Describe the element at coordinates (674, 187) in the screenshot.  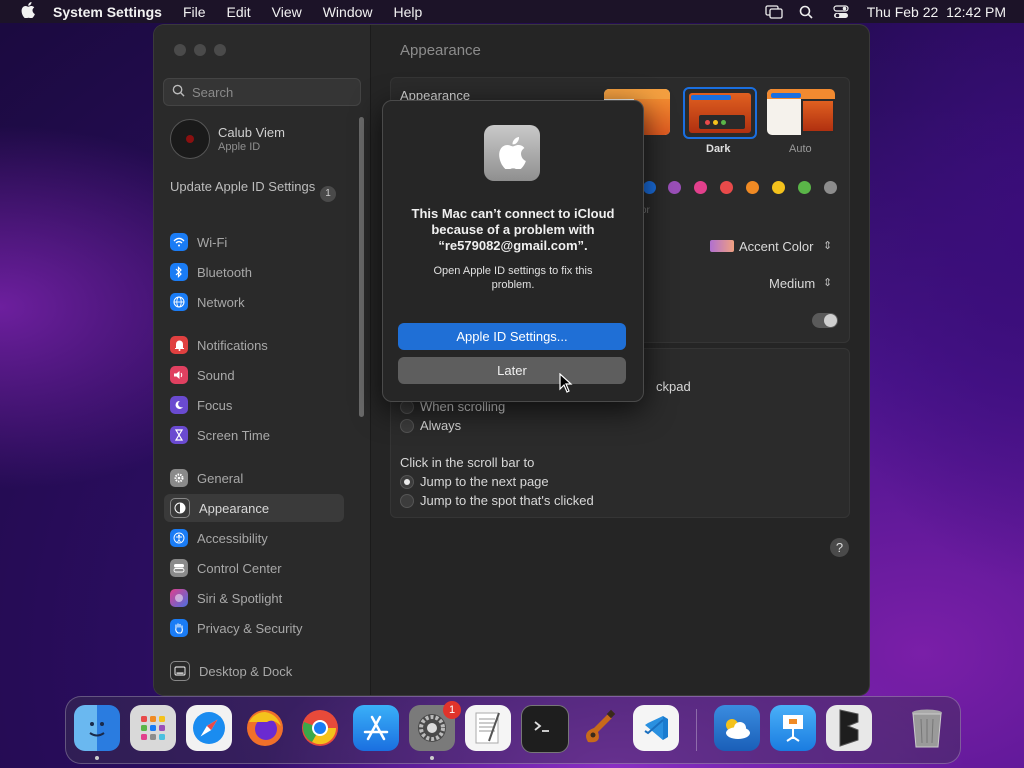
I see `accent-purple-swatch` at that location.